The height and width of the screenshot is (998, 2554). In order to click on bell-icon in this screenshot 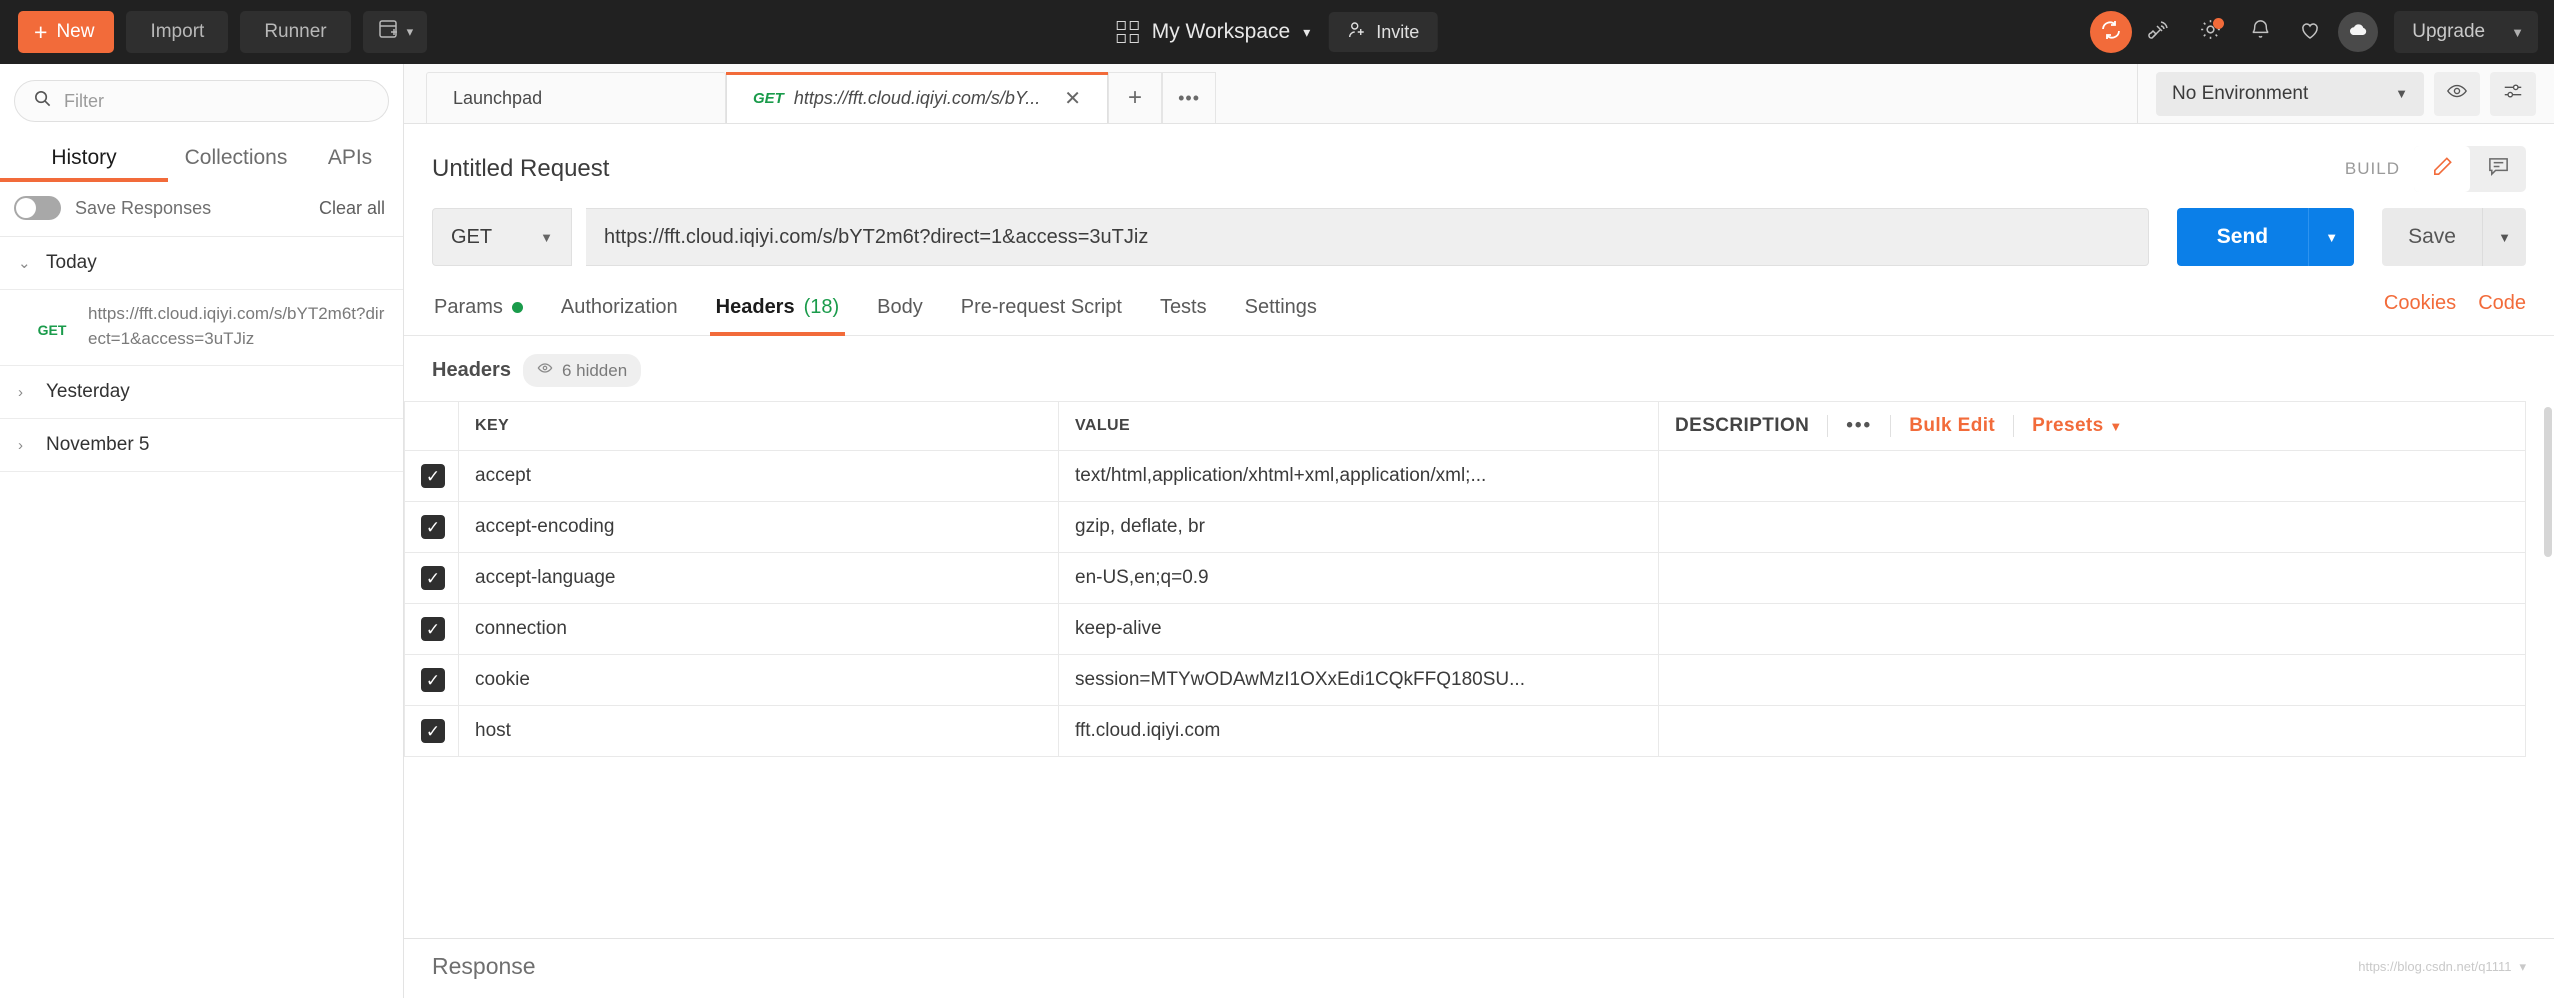, I will do `click(2260, 32)`.